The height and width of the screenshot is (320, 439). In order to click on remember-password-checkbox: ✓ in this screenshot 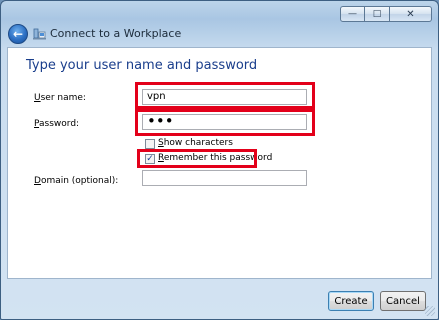, I will do `click(150, 159)`.